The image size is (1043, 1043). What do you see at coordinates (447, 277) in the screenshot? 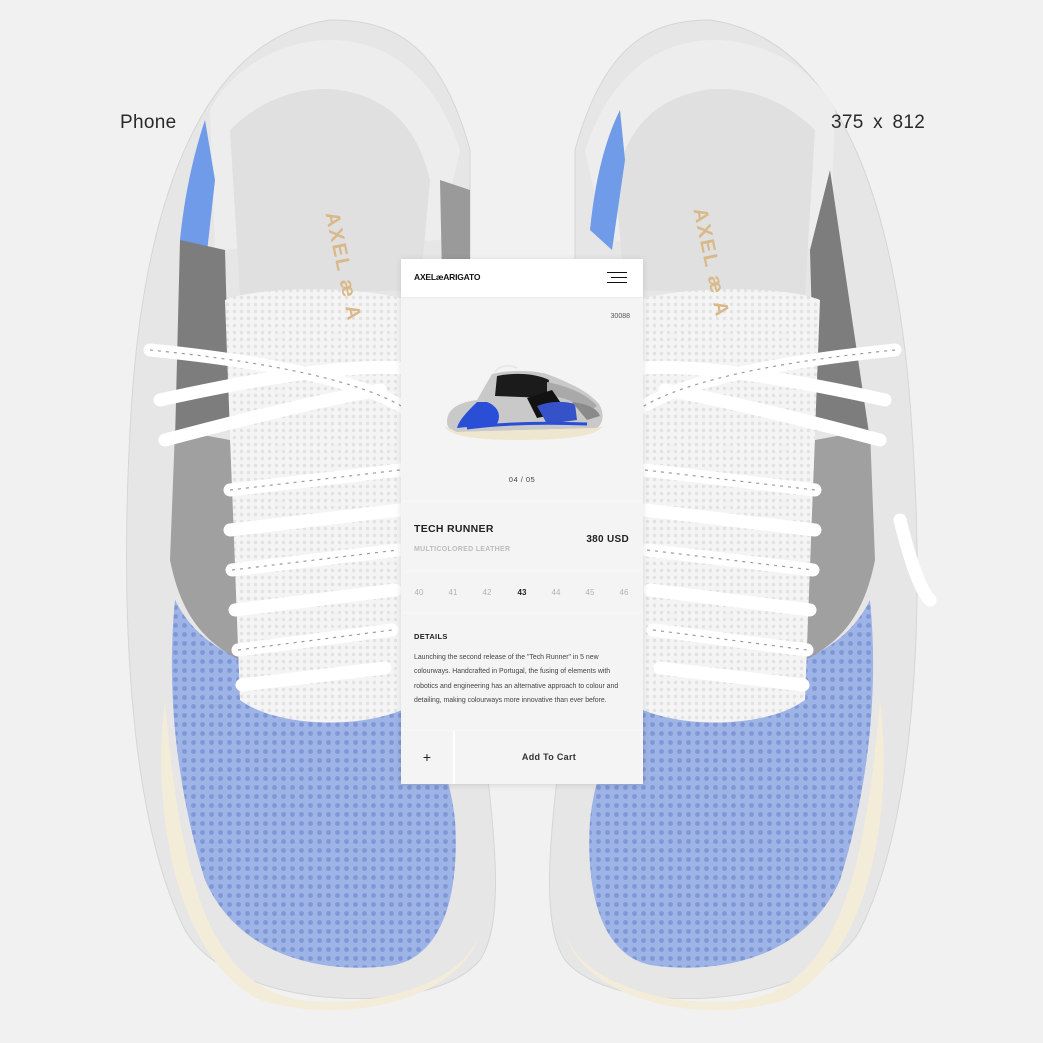
I see `brand-logo: AXELæARIGATO` at bounding box center [447, 277].